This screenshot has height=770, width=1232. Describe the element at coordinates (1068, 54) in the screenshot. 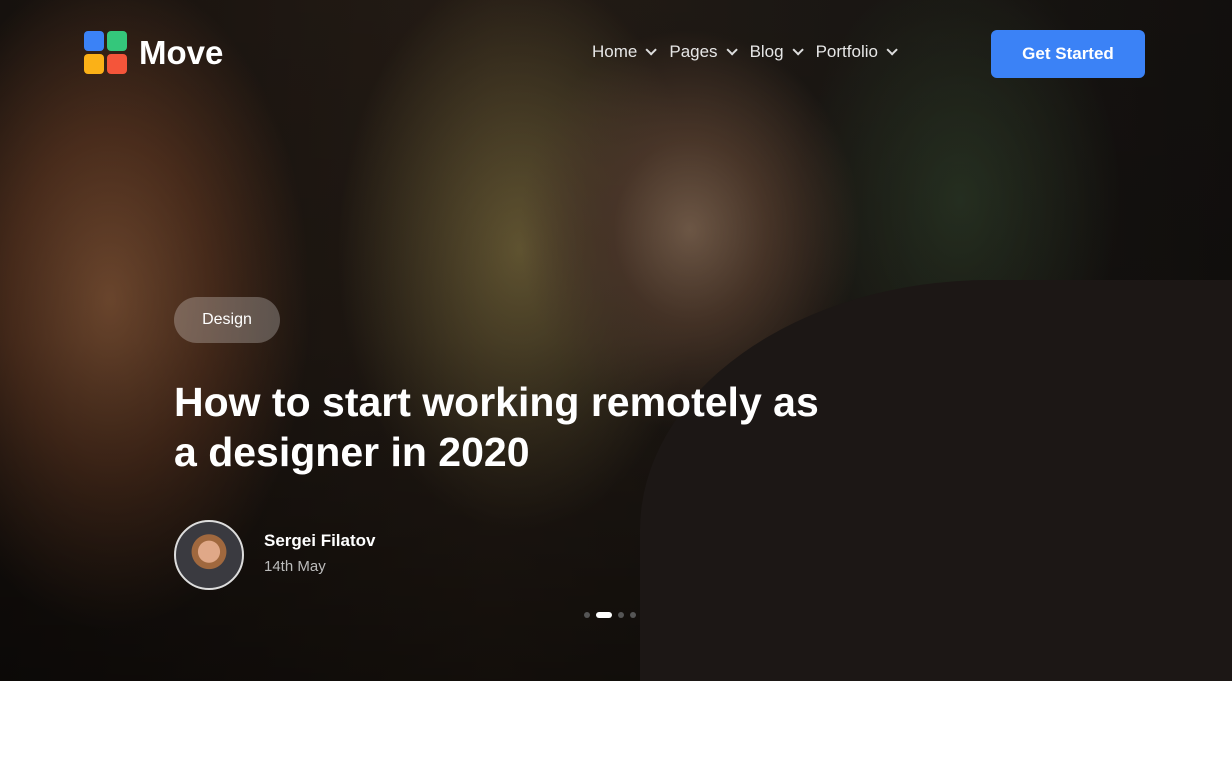

I see `get-started-button: Get Started` at that location.